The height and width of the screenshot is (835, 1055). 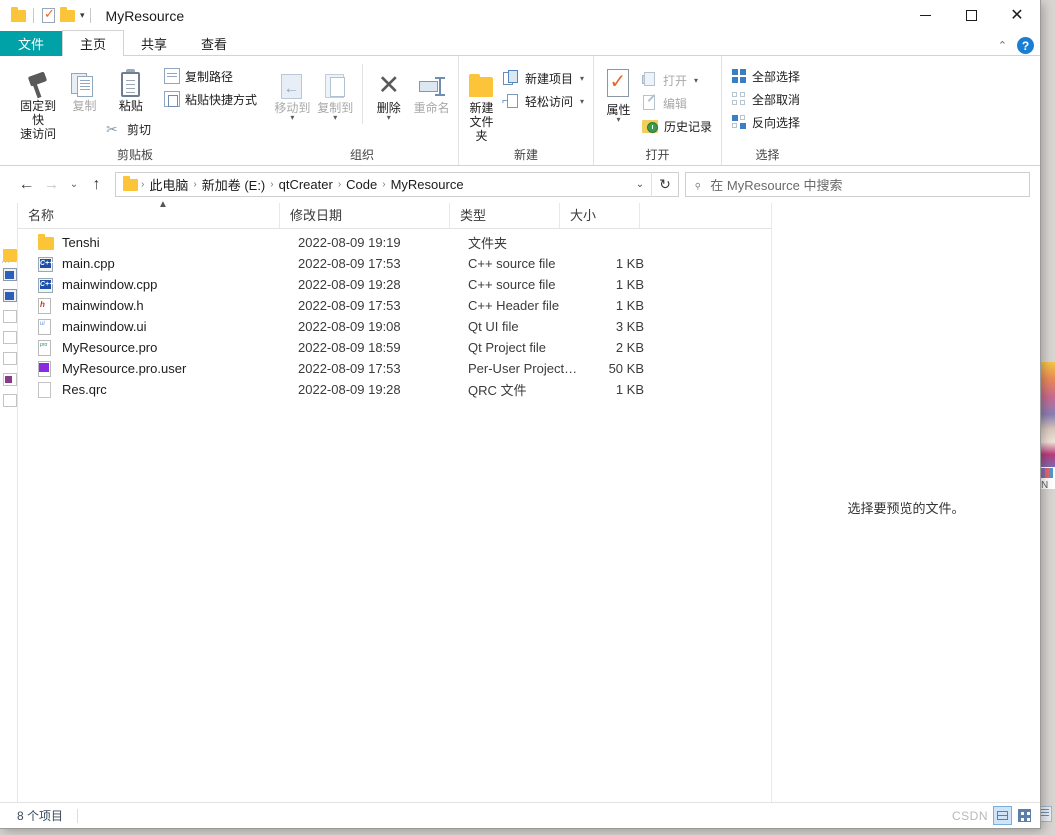 I want to click on paste-button: 粘贴, so click(x=131, y=86).